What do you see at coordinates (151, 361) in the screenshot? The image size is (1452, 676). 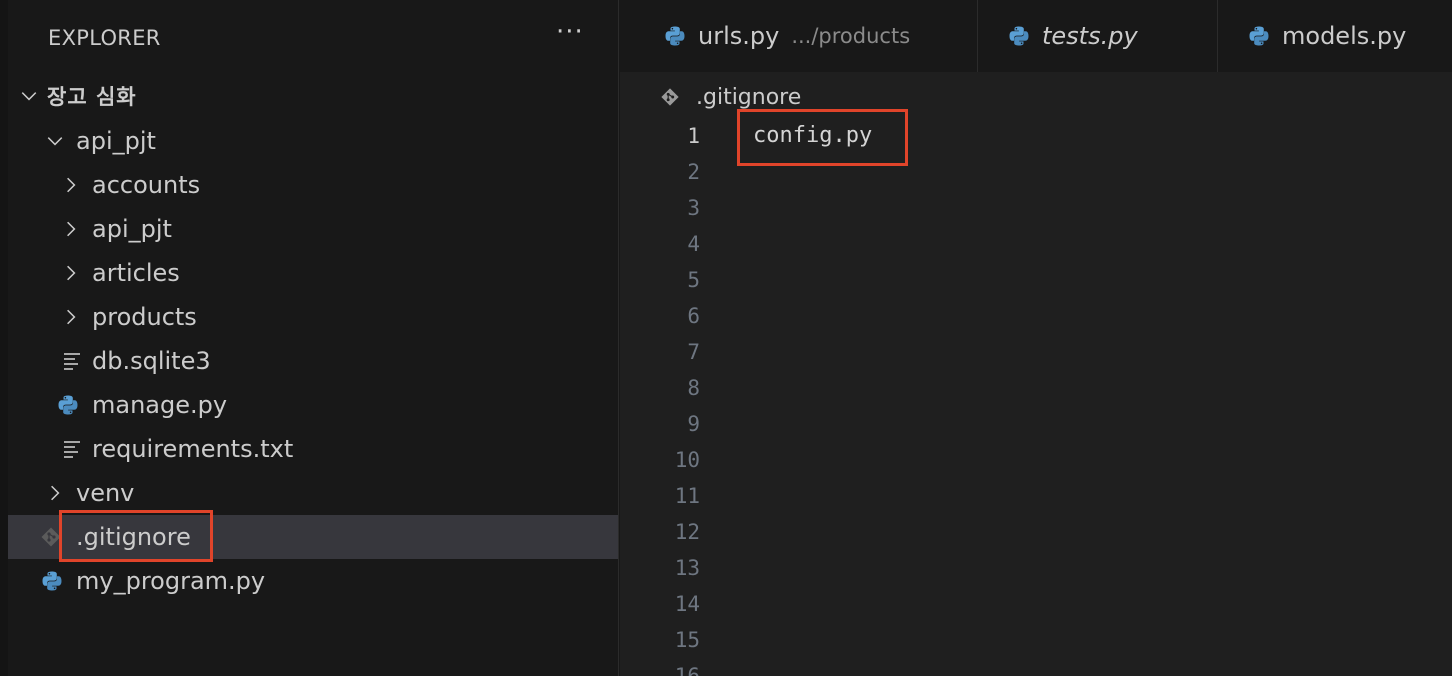 I see `tree-item-label: db.sqlite3` at bounding box center [151, 361].